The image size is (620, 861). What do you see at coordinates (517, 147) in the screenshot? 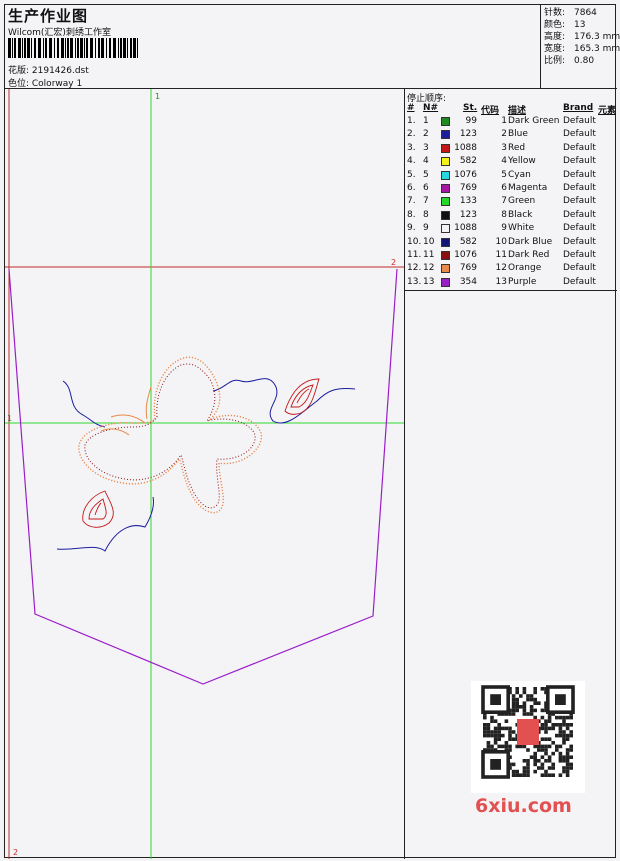
I see `legend-row-description: Red` at bounding box center [517, 147].